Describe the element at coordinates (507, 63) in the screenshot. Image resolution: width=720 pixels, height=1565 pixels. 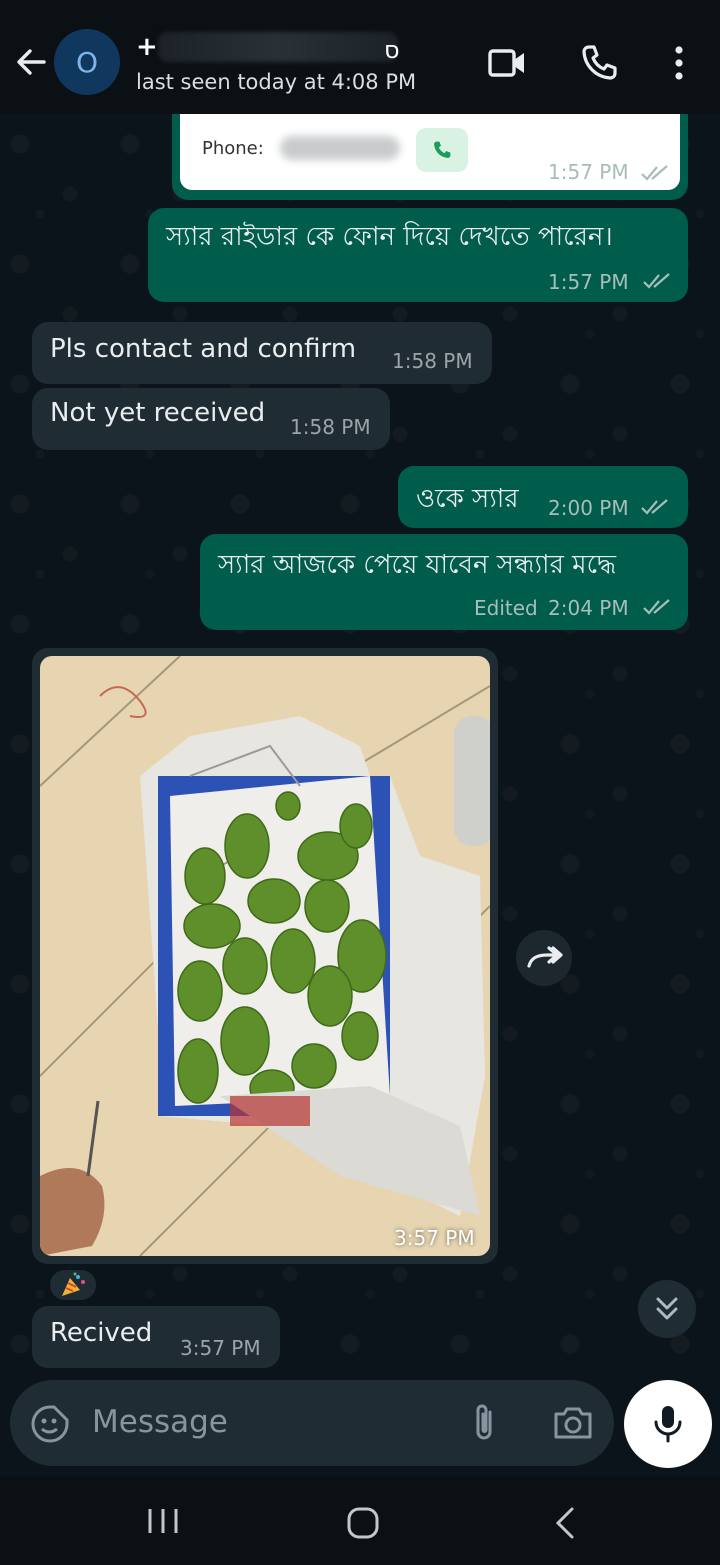
I see `video-call-icon` at that location.